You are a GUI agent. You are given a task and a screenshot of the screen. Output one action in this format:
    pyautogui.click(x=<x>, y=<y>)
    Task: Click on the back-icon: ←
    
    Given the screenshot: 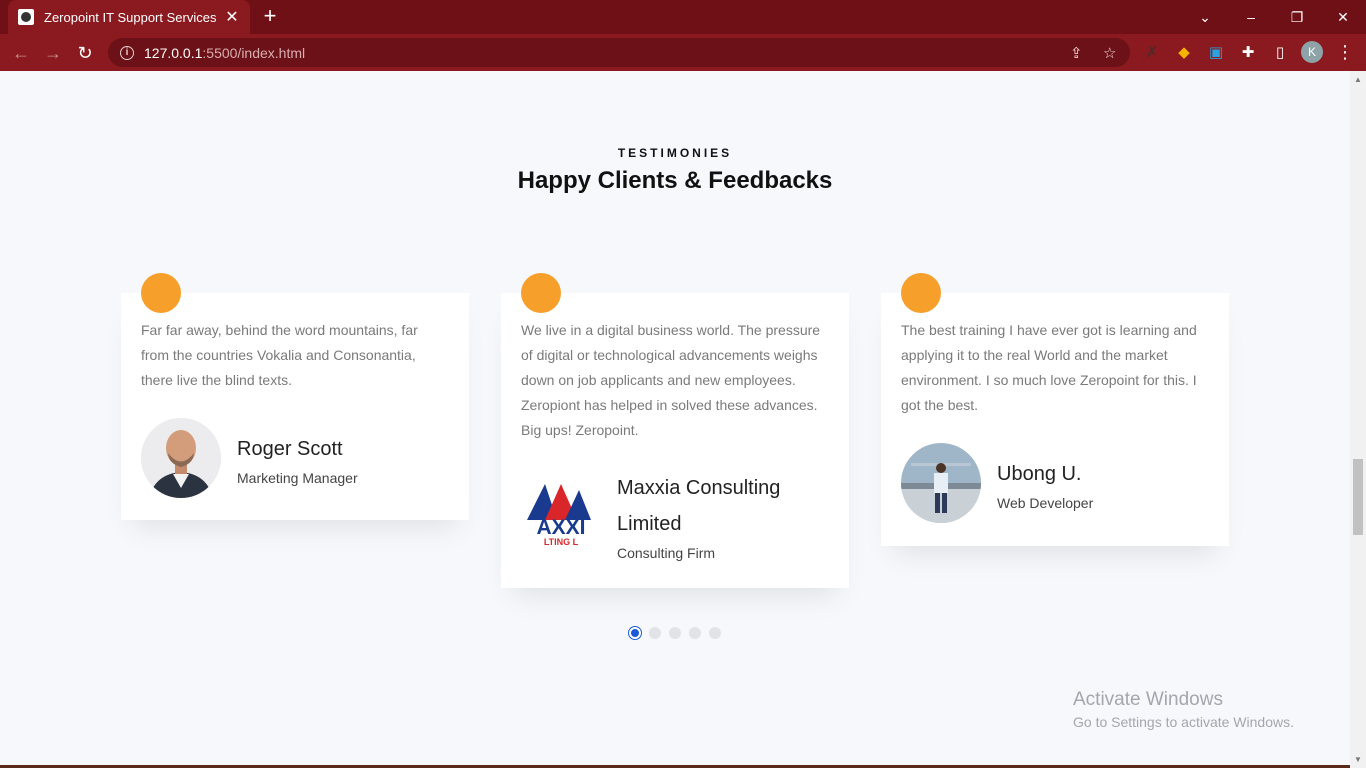 What is the action you would take?
    pyautogui.click(x=21, y=53)
    